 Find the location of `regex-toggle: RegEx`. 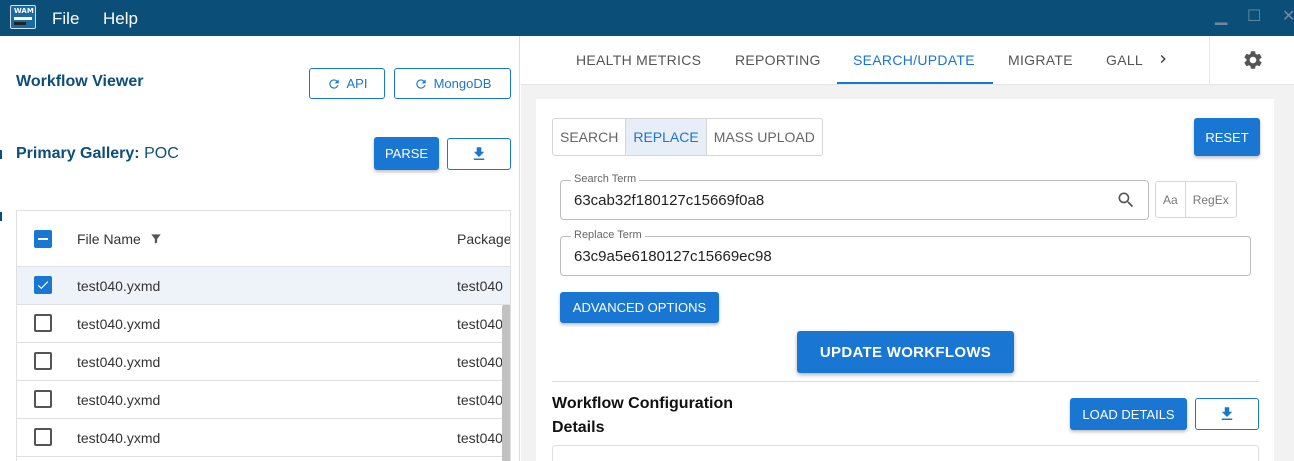

regex-toggle: RegEx is located at coordinates (1211, 199).